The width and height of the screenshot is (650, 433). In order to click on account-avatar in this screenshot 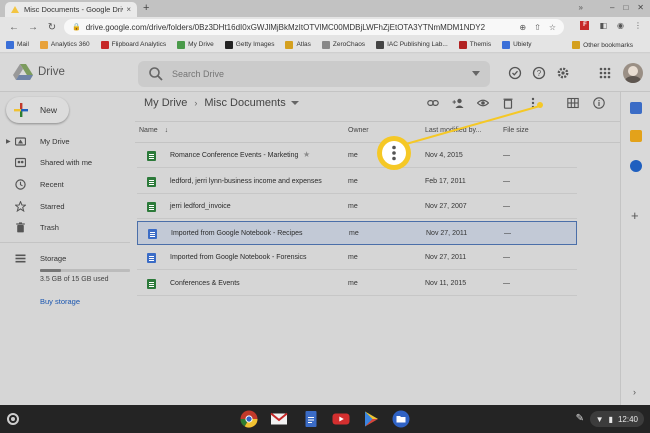, I will do `click(633, 73)`.